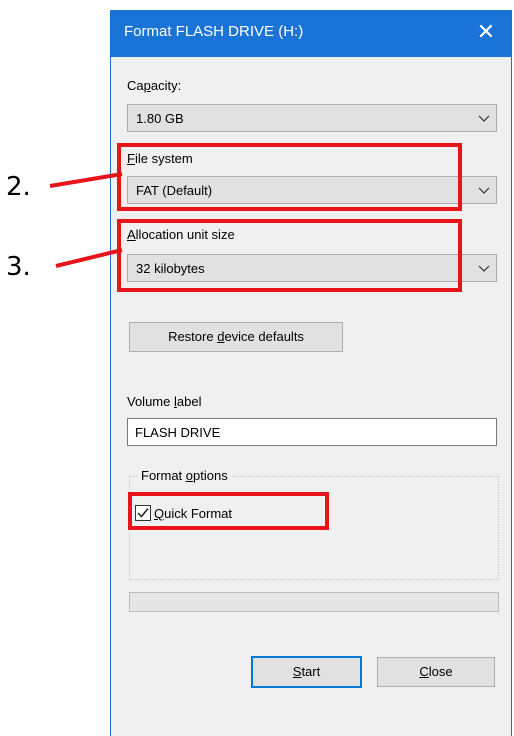  What do you see at coordinates (86, 220) in the screenshot?
I see `annotation-pointer-lines` at bounding box center [86, 220].